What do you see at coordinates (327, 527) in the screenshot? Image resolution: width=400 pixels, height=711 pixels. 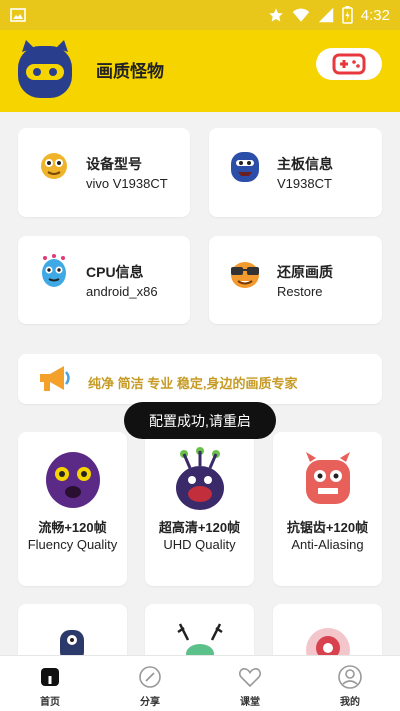 I see `anti-aliasing-title: 抗锯齿+120帧` at bounding box center [327, 527].